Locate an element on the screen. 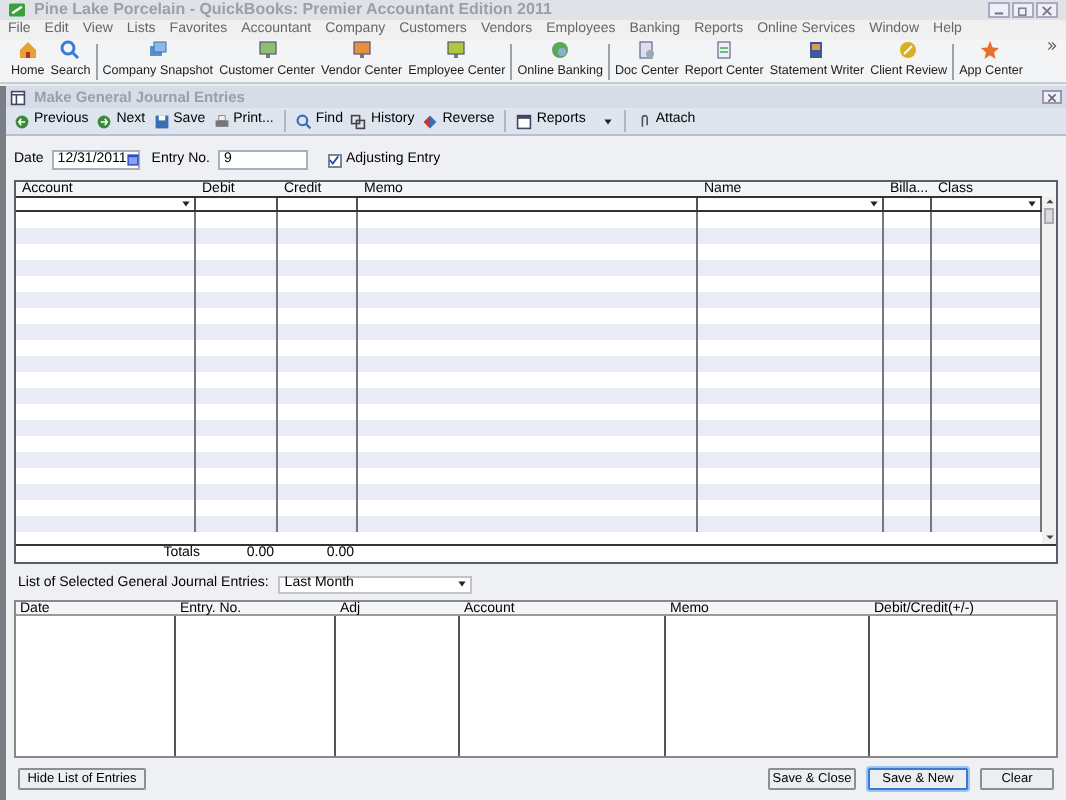 This screenshot has height=800, width=1066. printer-icon is located at coordinates (221, 121).